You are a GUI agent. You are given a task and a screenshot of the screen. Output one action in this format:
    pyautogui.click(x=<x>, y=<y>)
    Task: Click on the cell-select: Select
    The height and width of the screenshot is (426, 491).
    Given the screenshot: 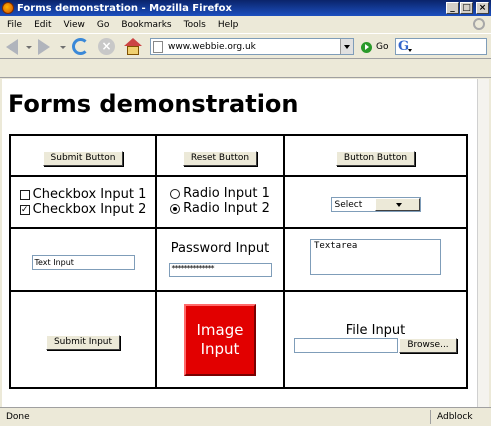 What is the action you would take?
    pyautogui.click(x=375, y=202)
    